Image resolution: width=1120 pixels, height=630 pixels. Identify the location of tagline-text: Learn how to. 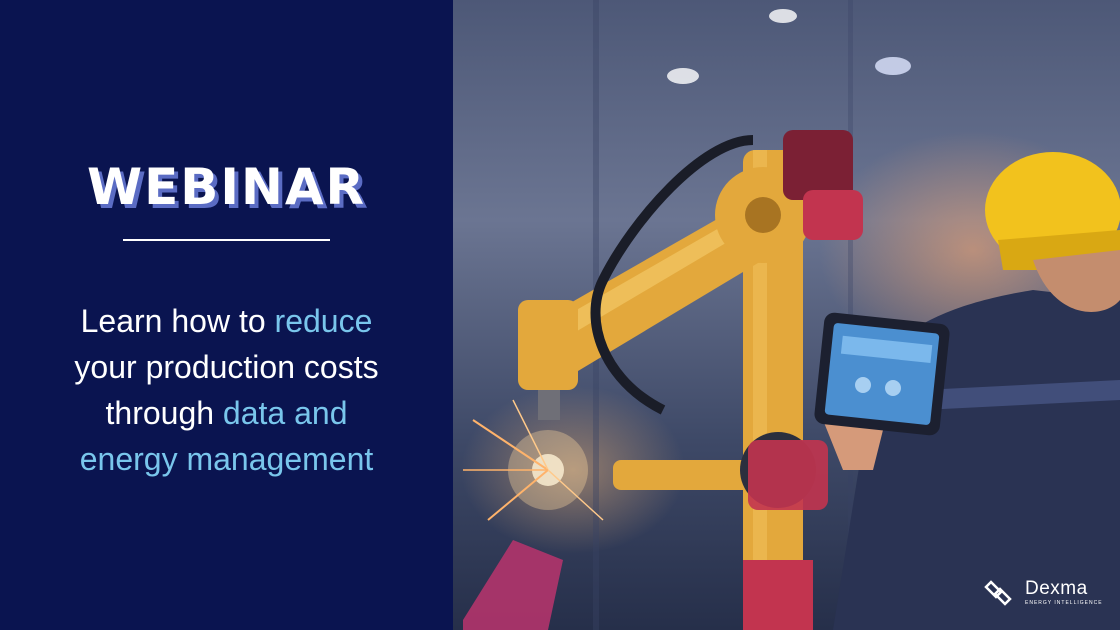
(177, 321).